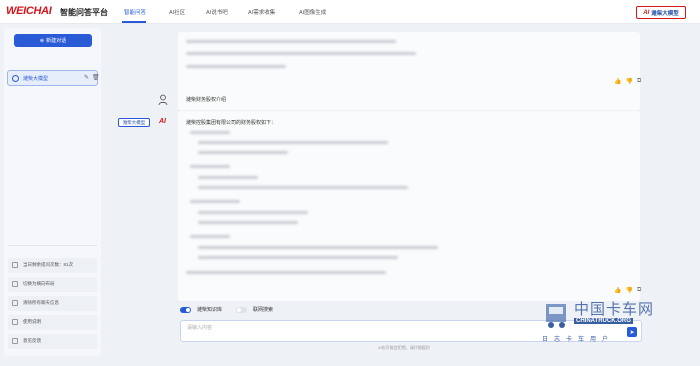 The image size is (700, 366). What do you see at coordinates (556, 316) in the screenshot?
I see `truck-logo-icon` at bounding box center [556, 316].